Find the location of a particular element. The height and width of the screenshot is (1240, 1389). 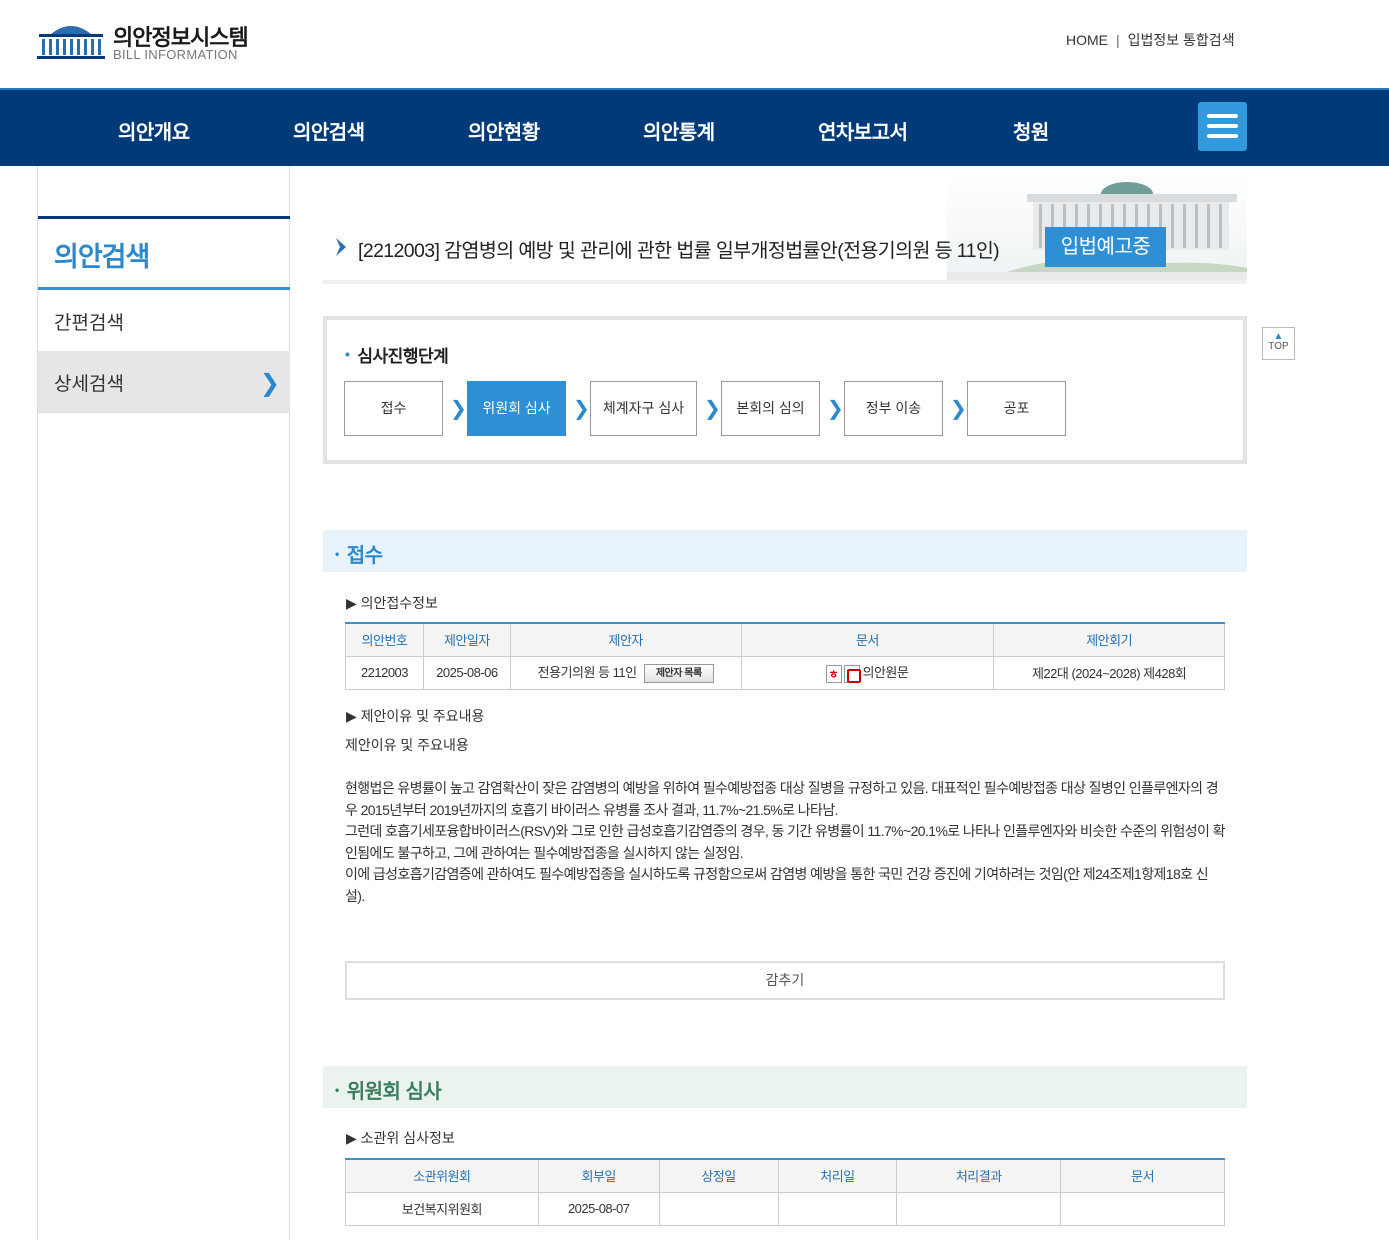

result-cell is located at coordinates (979, 1208).